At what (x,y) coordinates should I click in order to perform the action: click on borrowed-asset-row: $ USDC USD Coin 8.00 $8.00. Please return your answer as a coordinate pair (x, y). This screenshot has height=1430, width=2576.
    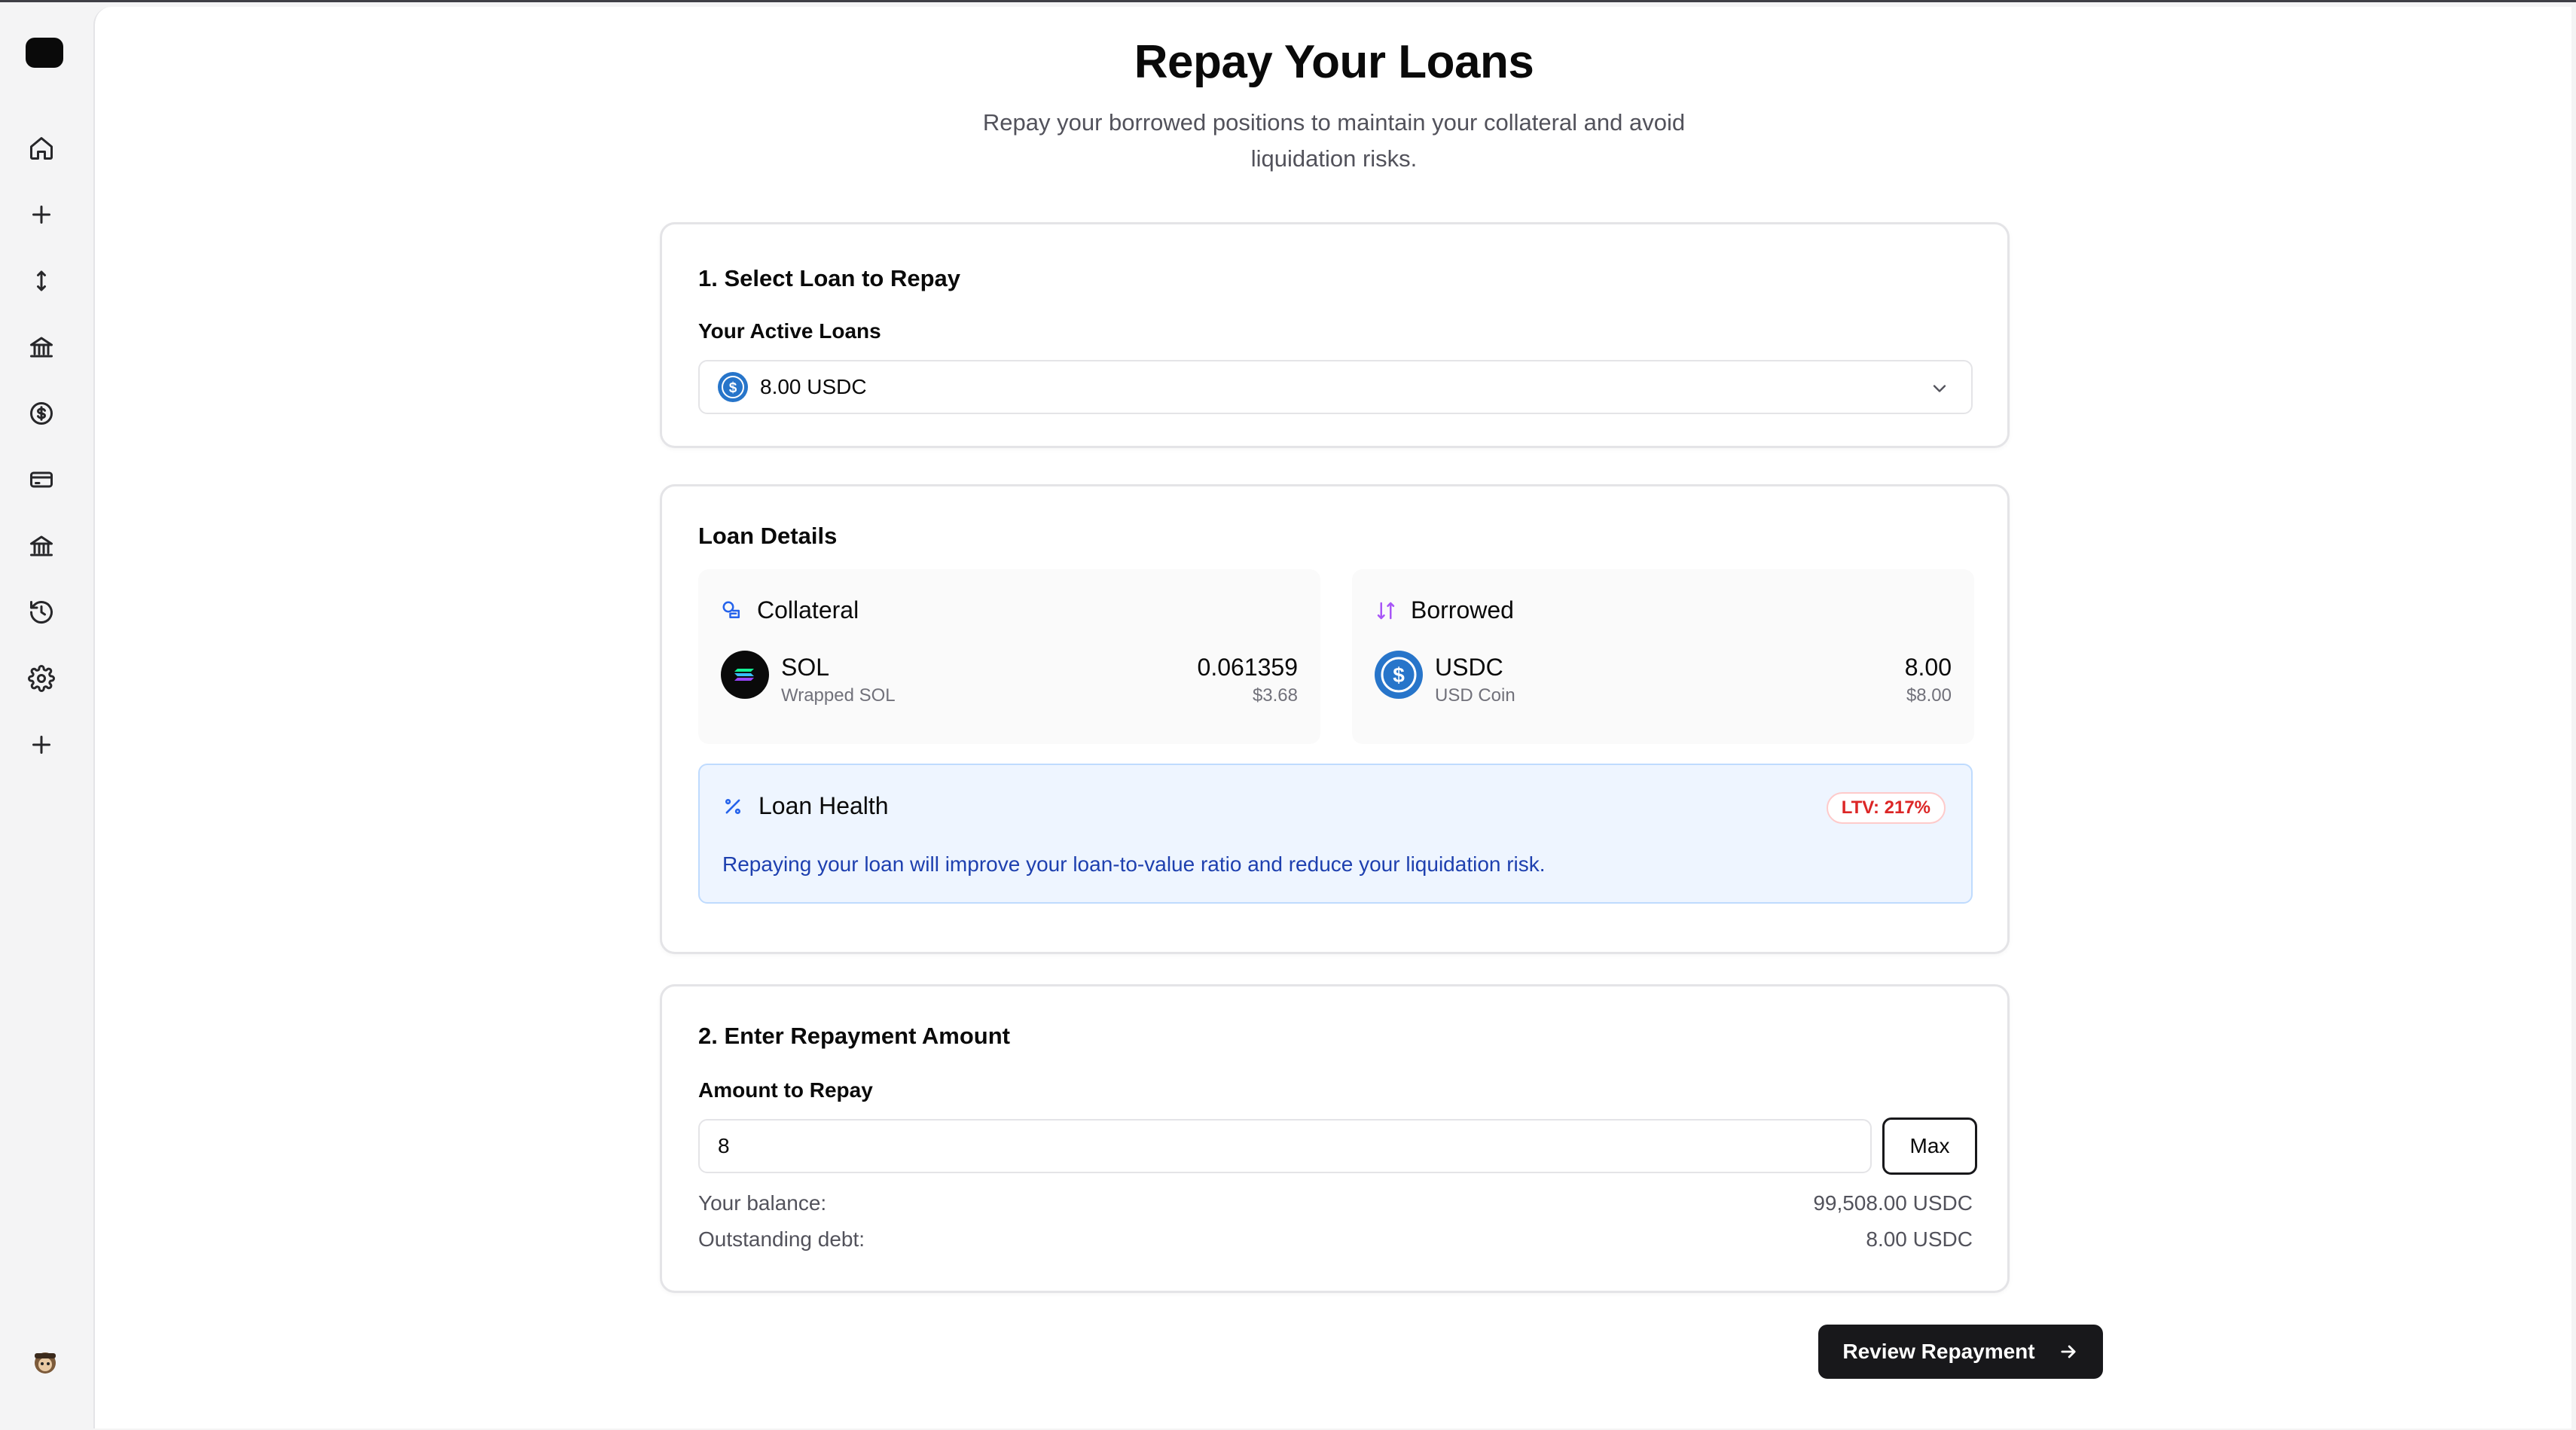
    Looking at the image, I should click on (1664, 678).